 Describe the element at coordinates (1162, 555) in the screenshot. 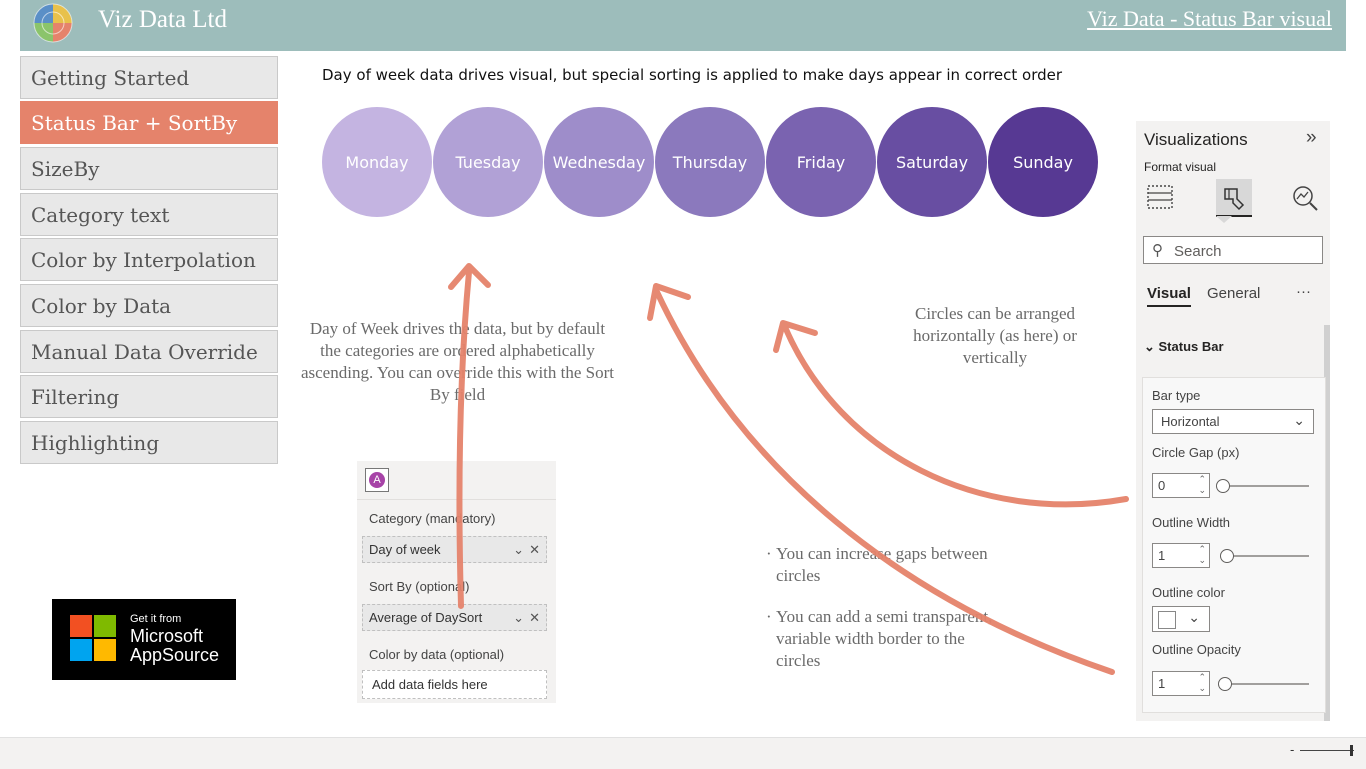

I see `outline-width-value: 1` at that location.